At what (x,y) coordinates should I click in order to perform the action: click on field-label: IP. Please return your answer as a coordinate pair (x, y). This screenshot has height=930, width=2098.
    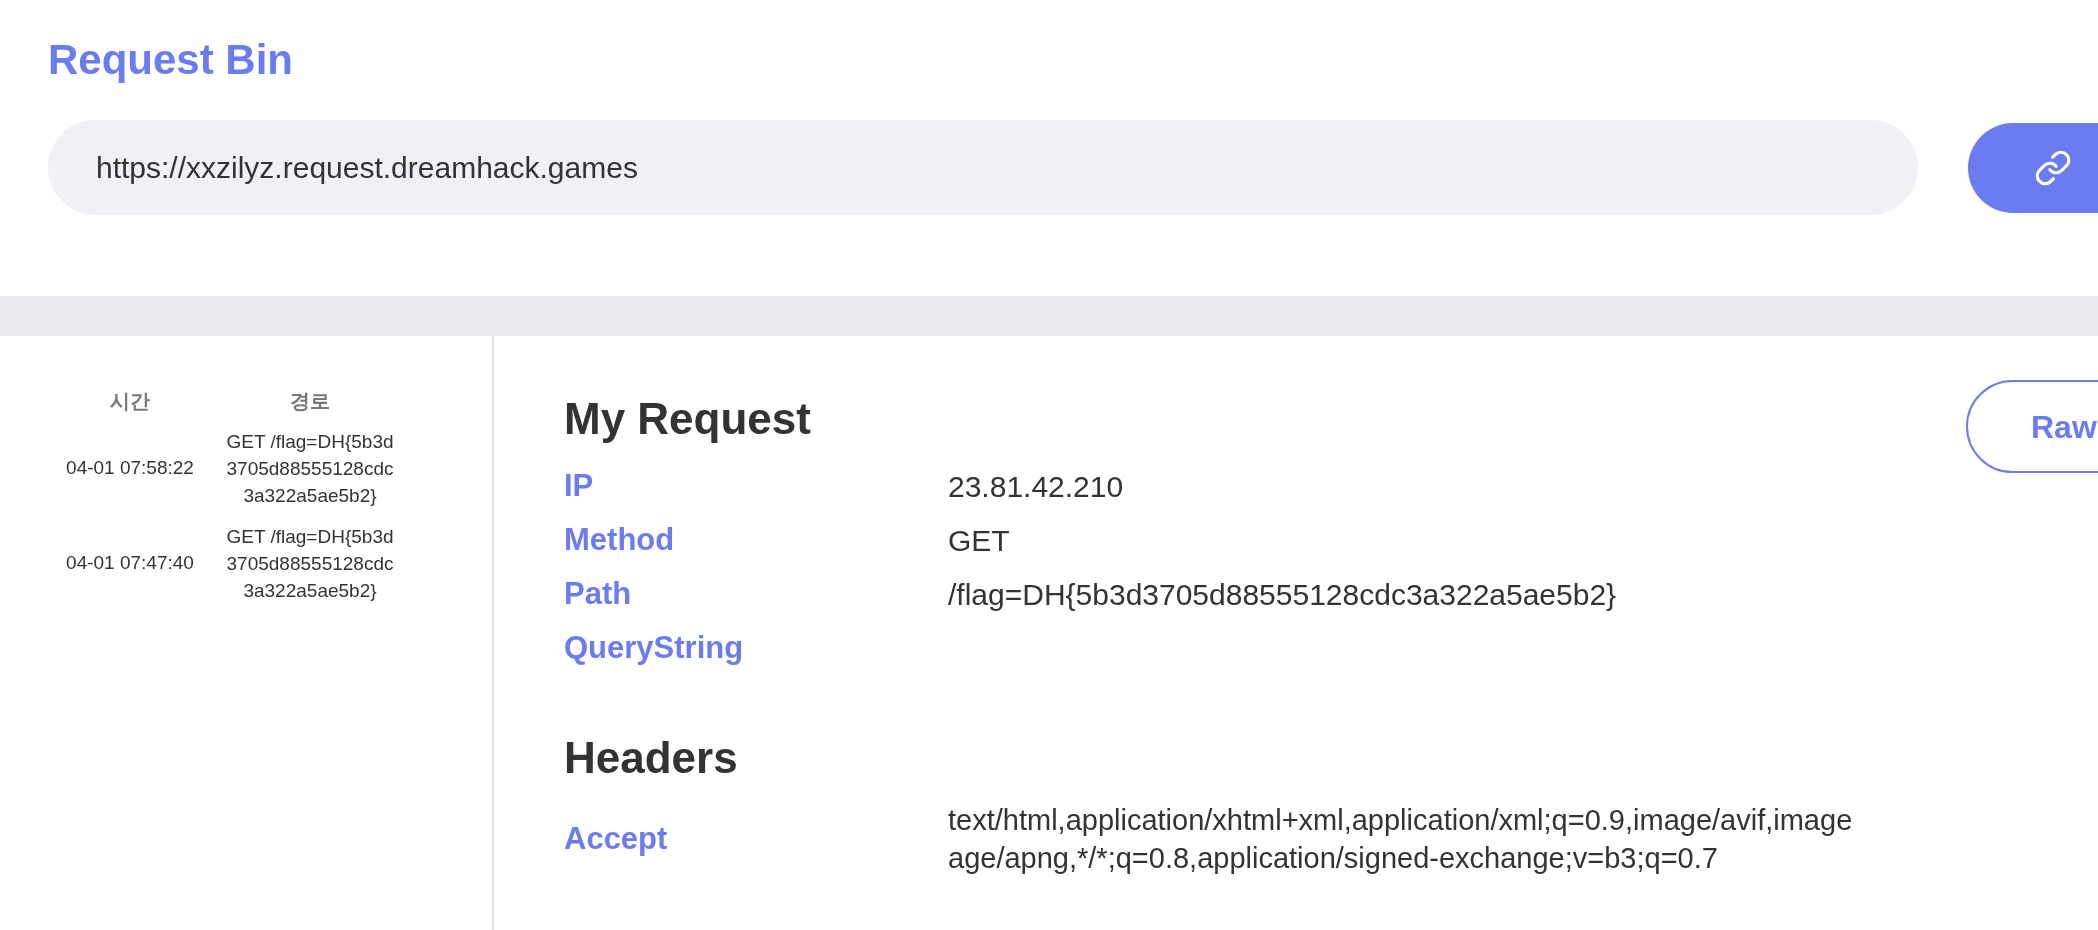
    Looking at the image, I should click on (579, 485).